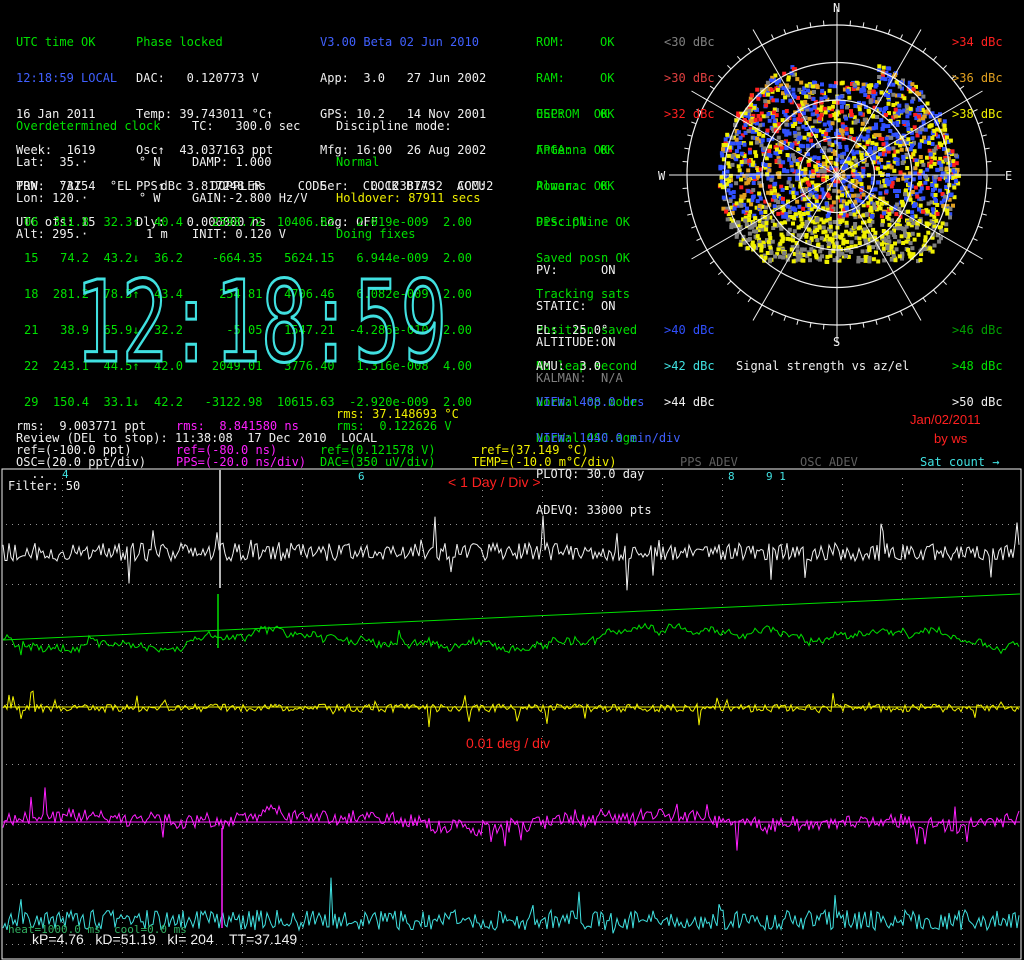 This screenshot has height=960, width=1024. What do you see at coordinates (1008, 176) in the screenshot?
I see `compass-east: E` at bounding box center [1008, 176].